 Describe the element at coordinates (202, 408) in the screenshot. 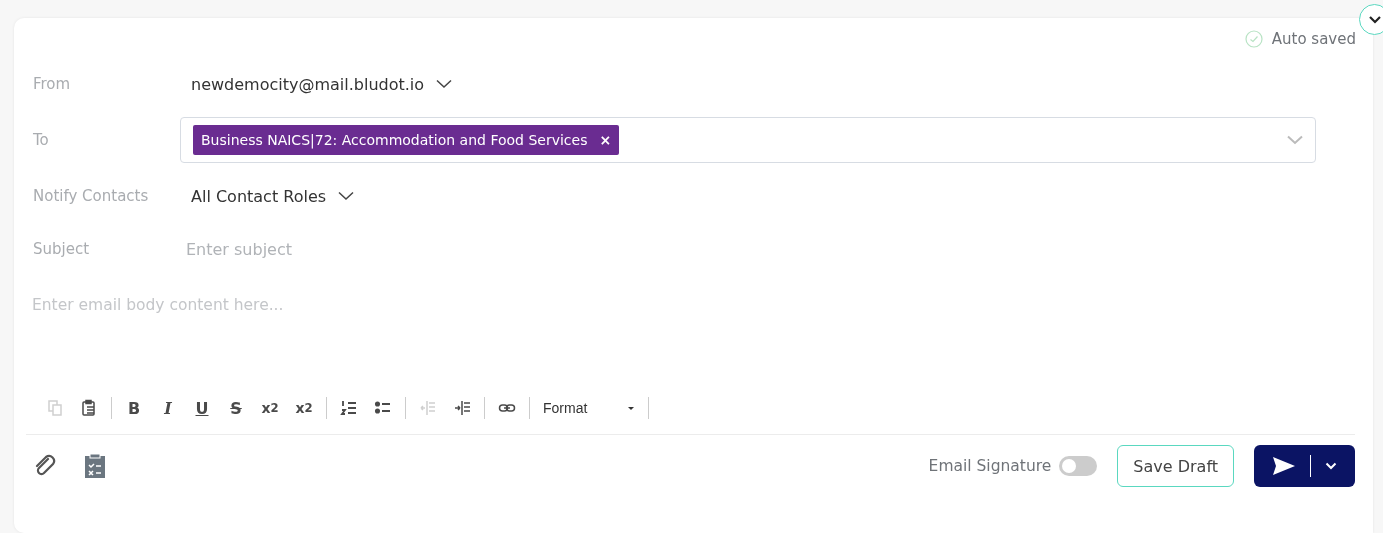

I see `format-button: U` at that location.